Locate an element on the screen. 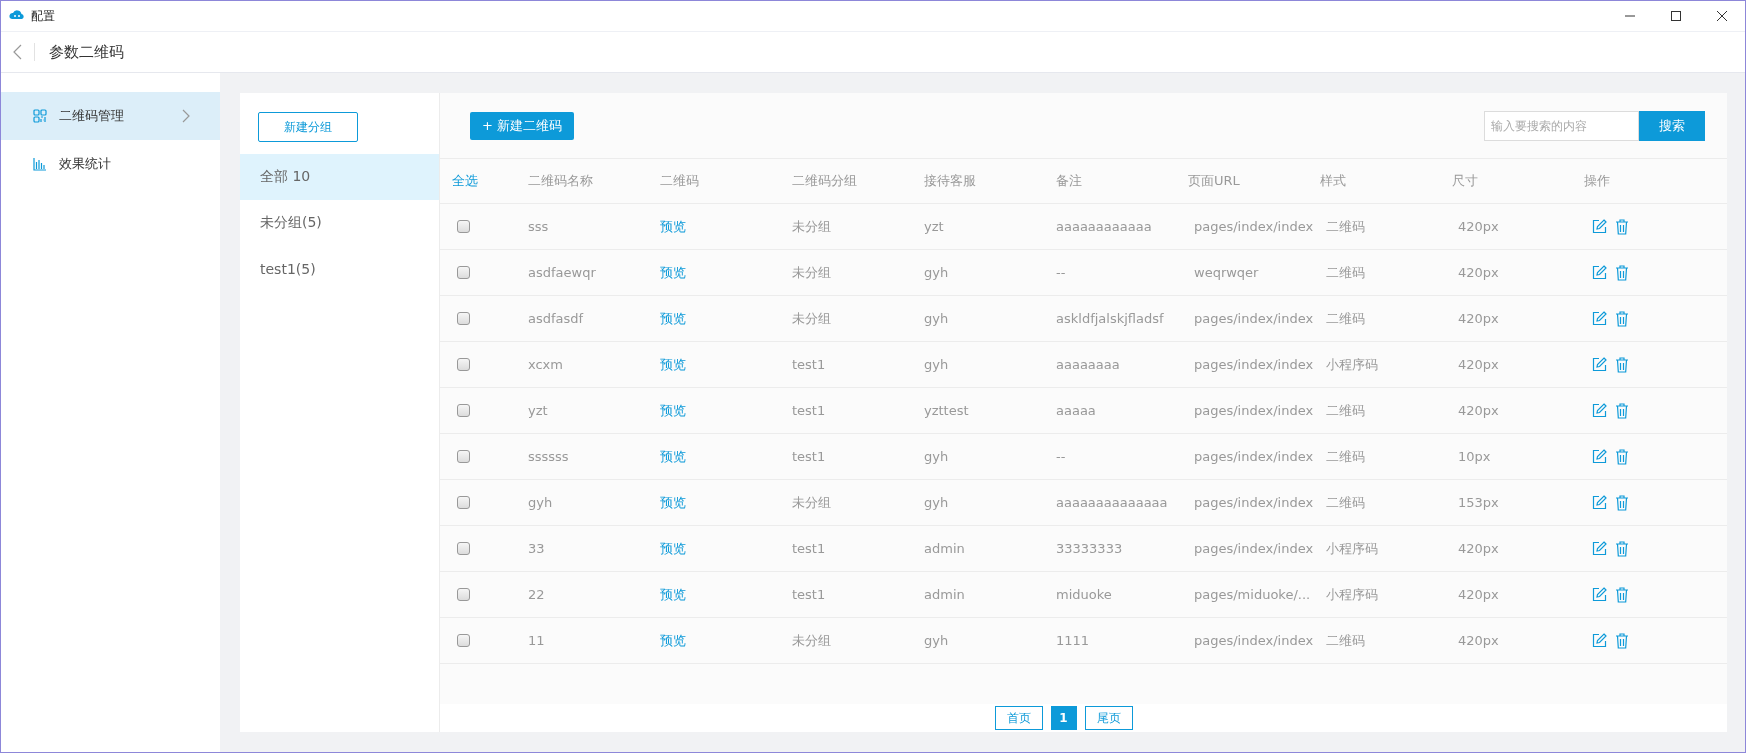  table-cell-text: ssssss is located at coordinates (549, 456).